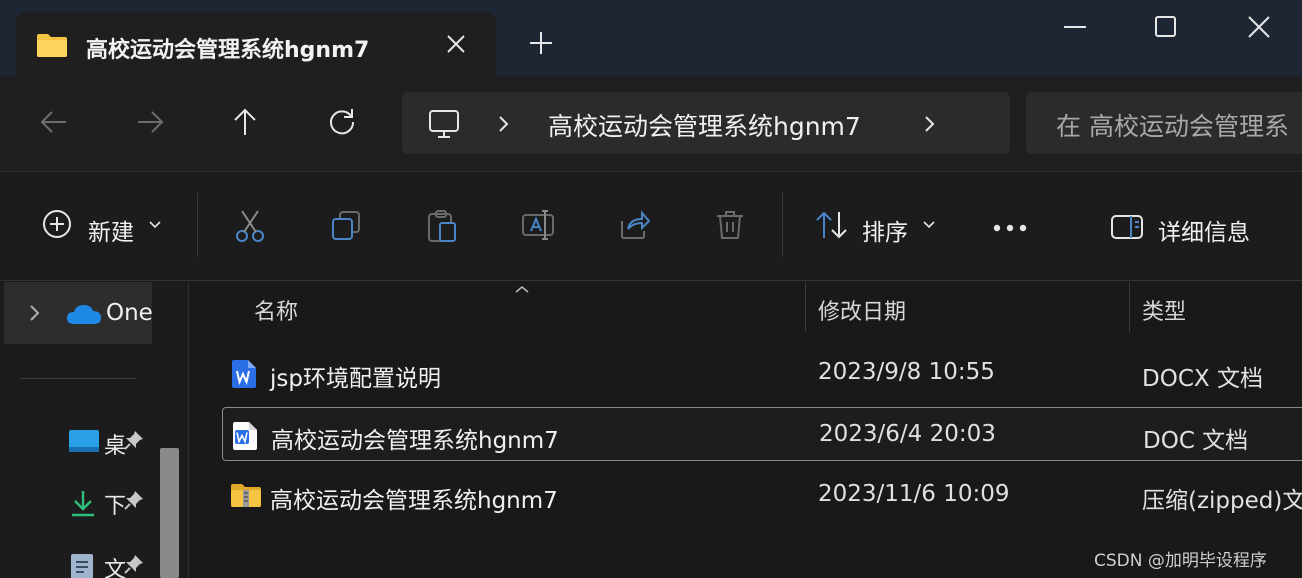 Image resolution: width=1302 pixels, height=578 pixels. I want to click on details-pane-icon, so click(1127, 229).